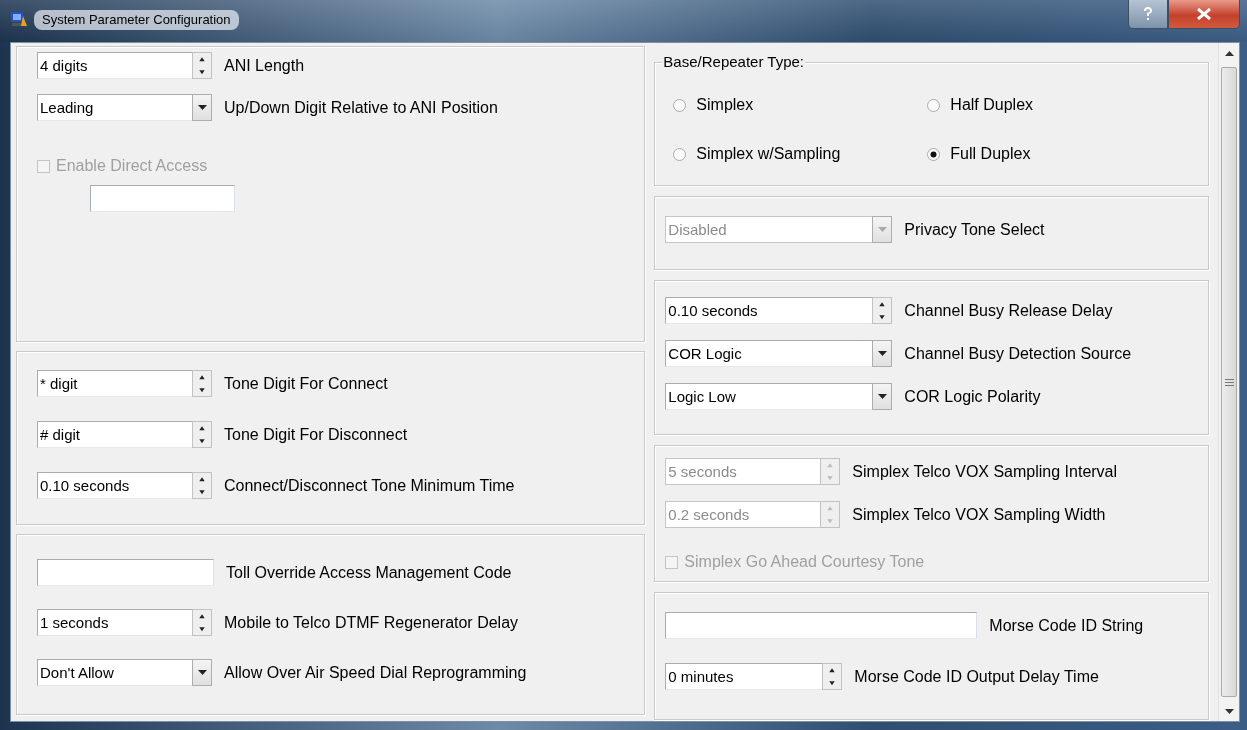  What do you see at coordinates (124, 672) in the screenshot?
I see `dropdown: Don't Allow` at bounding box center [124, 672].